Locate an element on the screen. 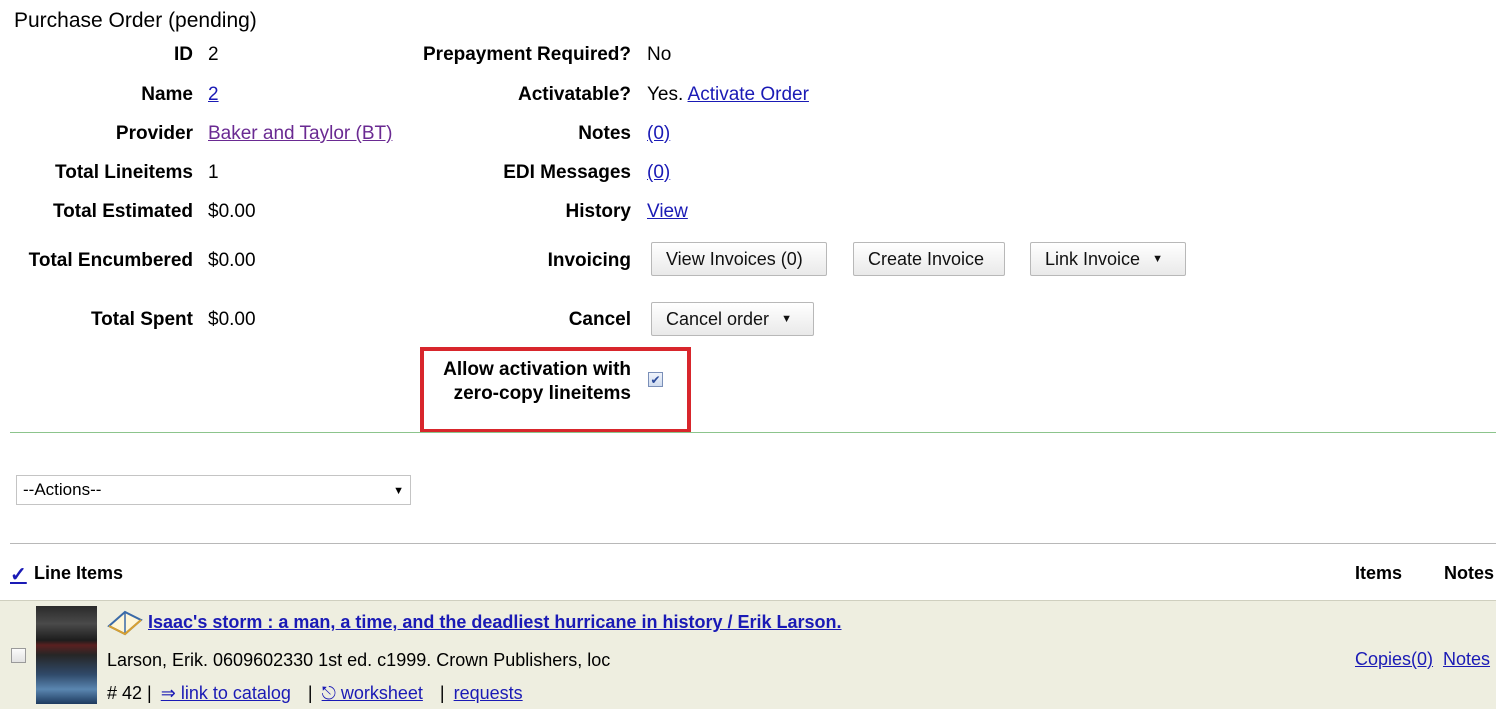 This screenshot has width=1496, height=709. cancel-label: Cancel is located at coordinates (599, 319).